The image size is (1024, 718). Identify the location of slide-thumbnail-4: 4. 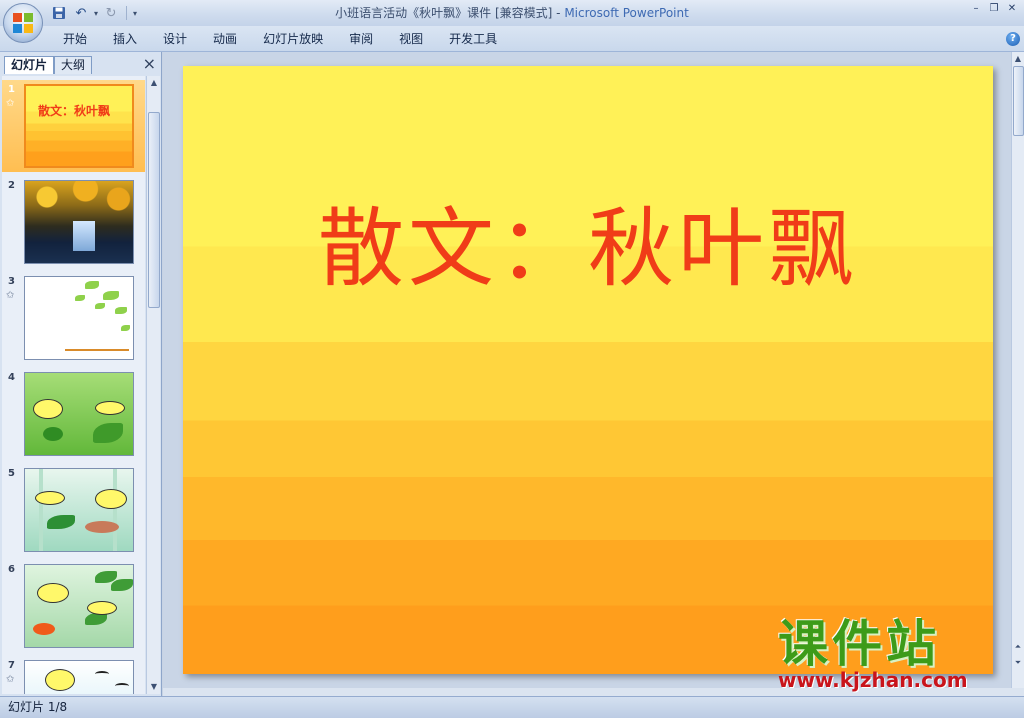
(73, 414).